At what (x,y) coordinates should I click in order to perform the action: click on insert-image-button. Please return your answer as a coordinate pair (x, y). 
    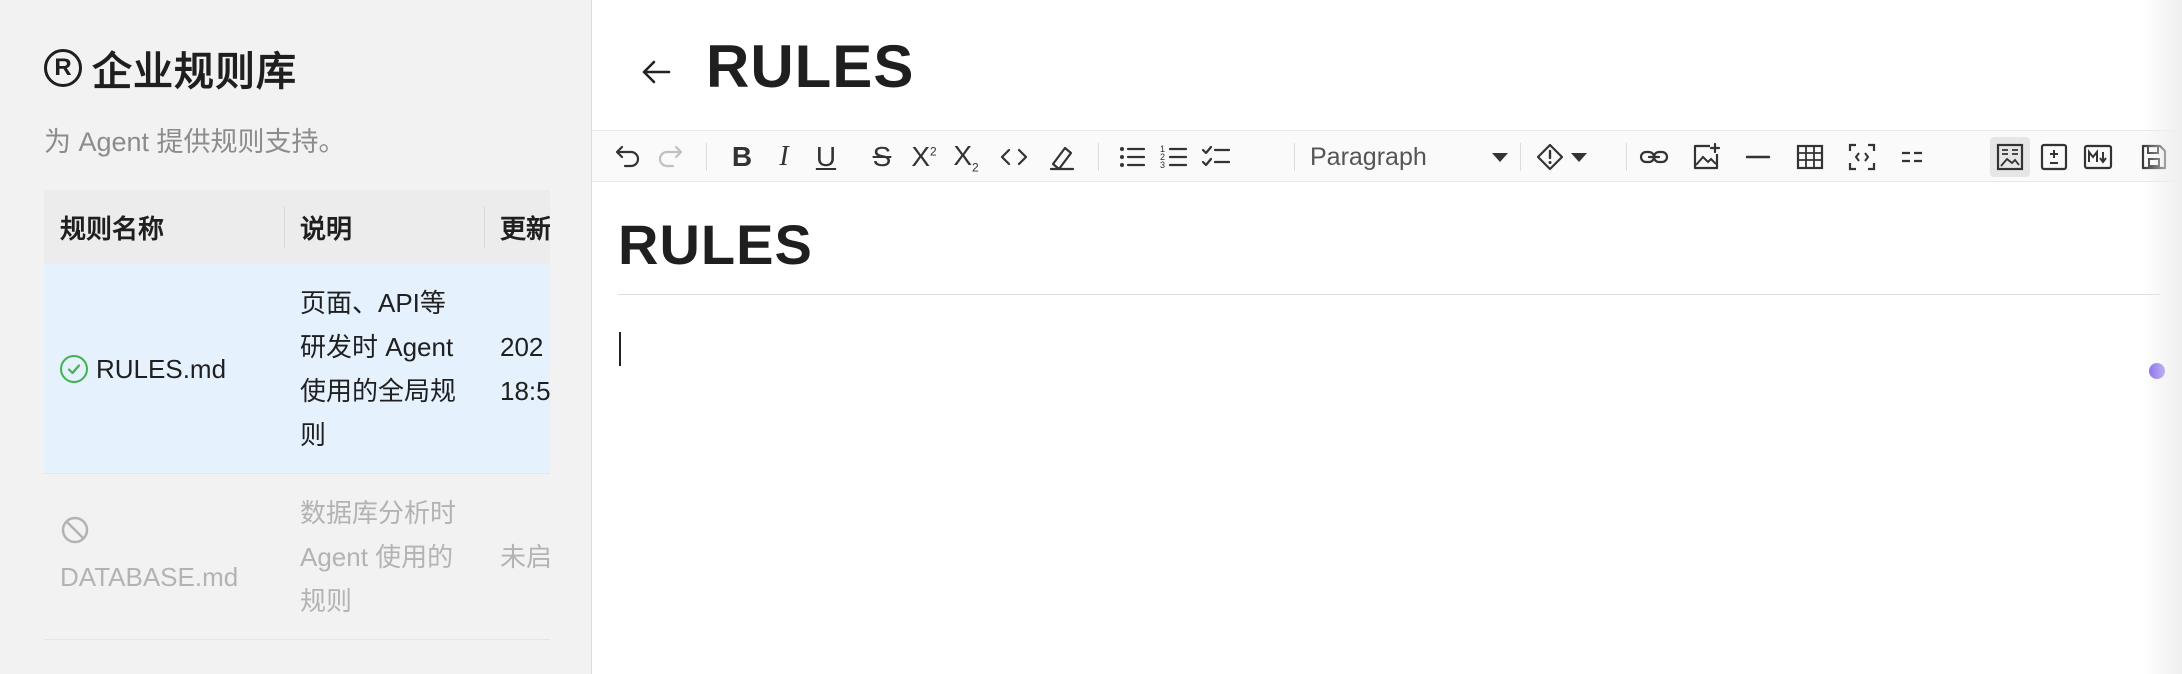
    Looking at the image, I should click on (1706, 157).